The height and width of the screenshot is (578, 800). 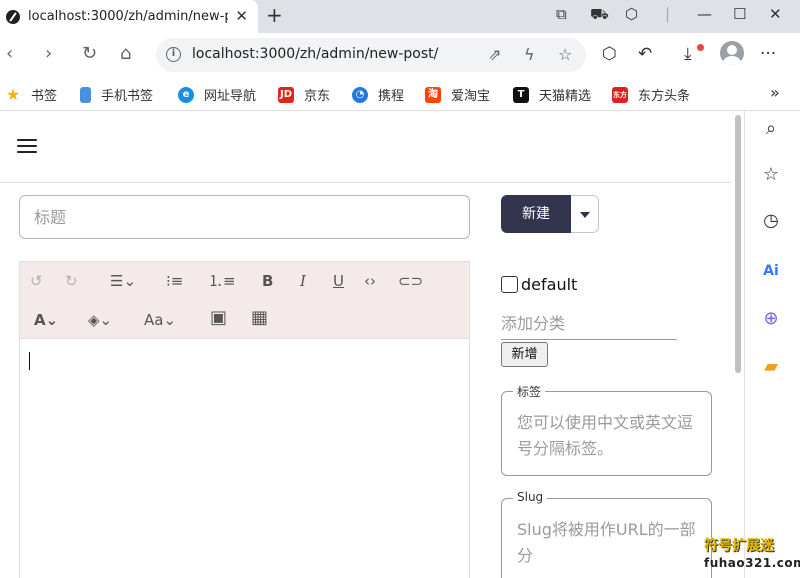 I want to click on slug-placeholder: Slug将被用作URL的一部分, so click(x=606, y=542).